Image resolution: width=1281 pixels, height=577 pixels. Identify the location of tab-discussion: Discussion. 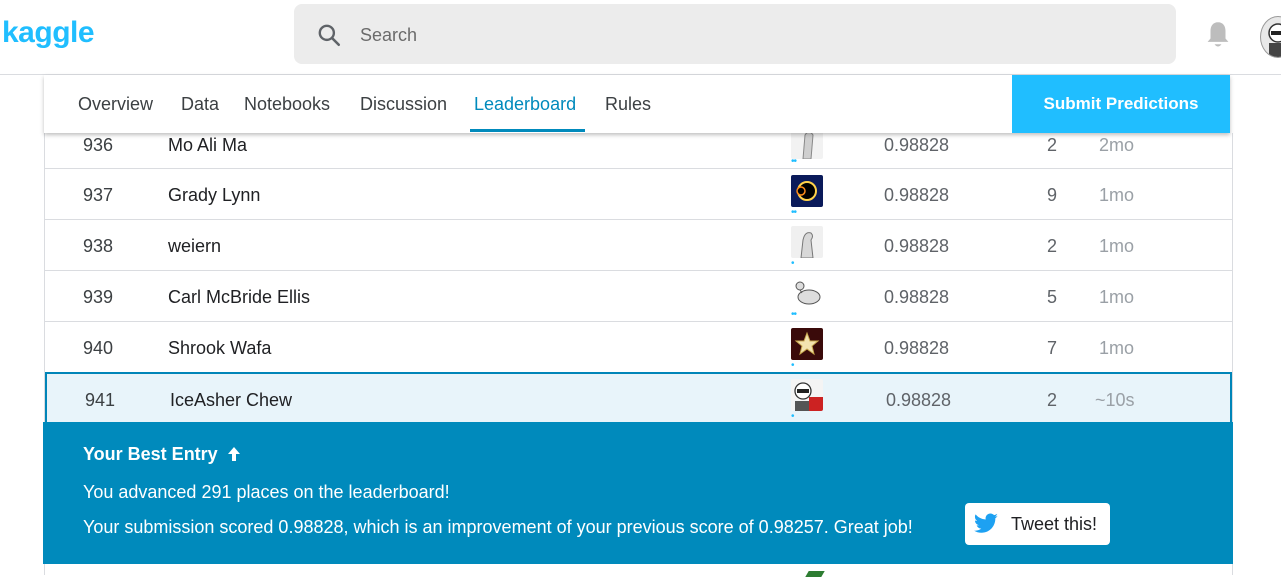
(403, 104).